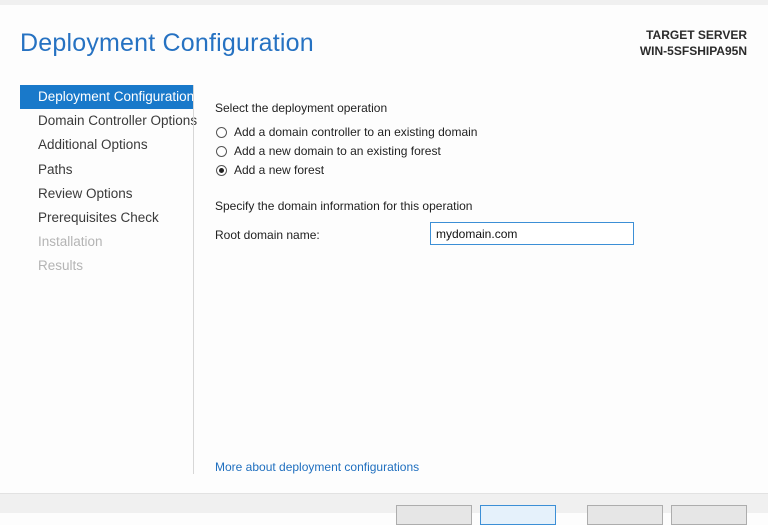 Image resolution: width=768 pixels, height=525 pixels. Describe the element at coordinates (384, 2) in the screenshot. I see `window-top-edge` at that location.